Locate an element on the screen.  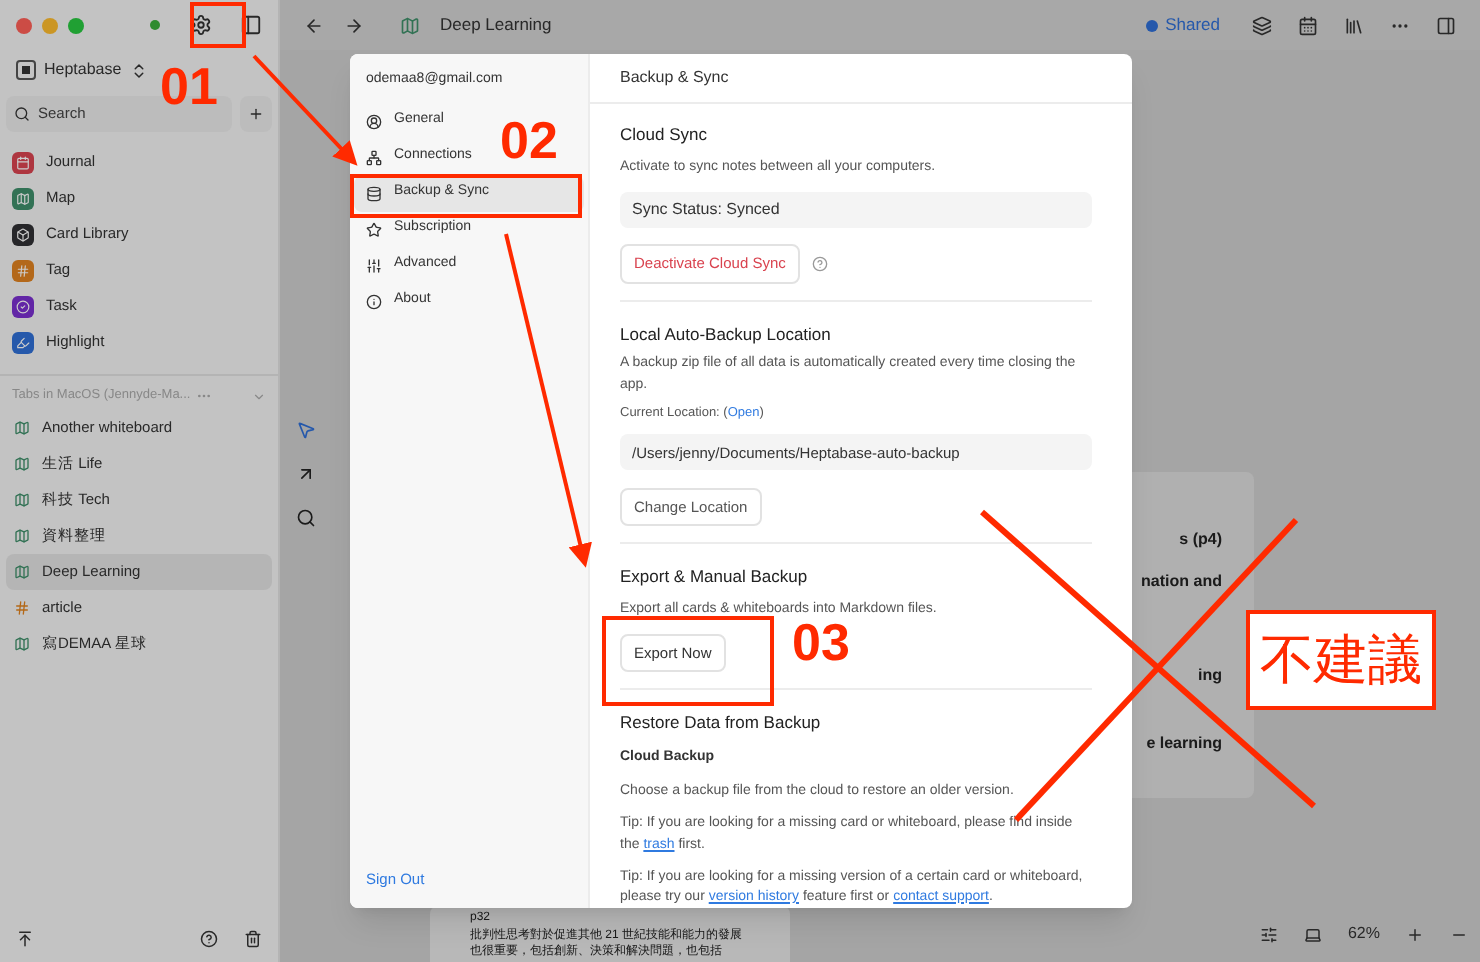
backup-icon is located at coordinates (374, 193).